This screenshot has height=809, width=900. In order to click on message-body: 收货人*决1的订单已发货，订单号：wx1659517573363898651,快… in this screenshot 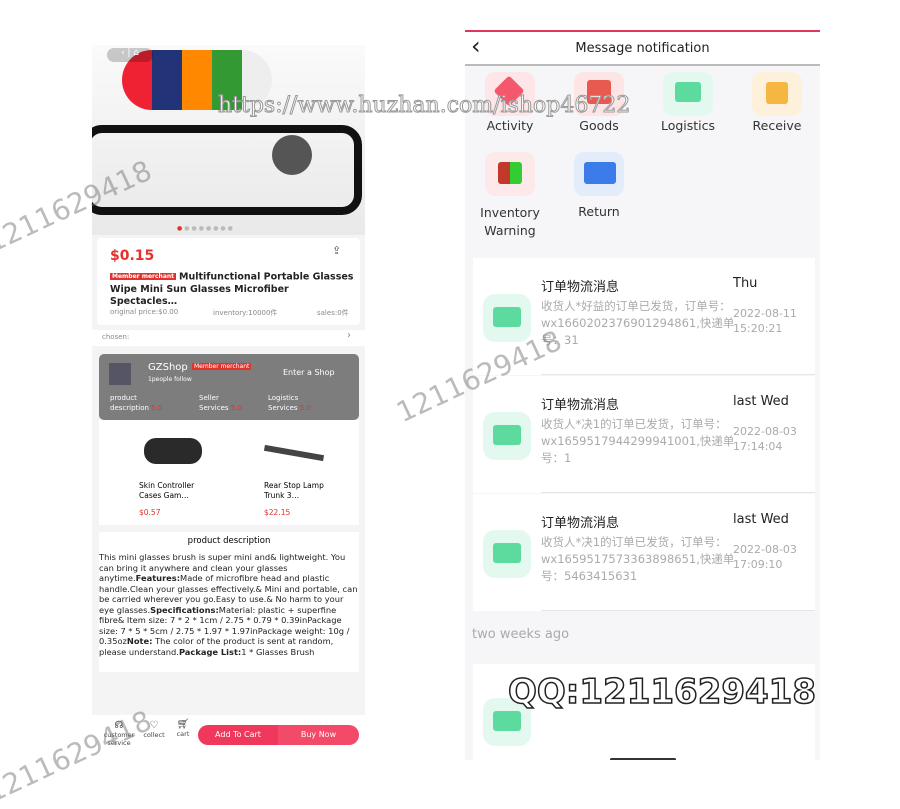, I will do `click(638, 559)`.